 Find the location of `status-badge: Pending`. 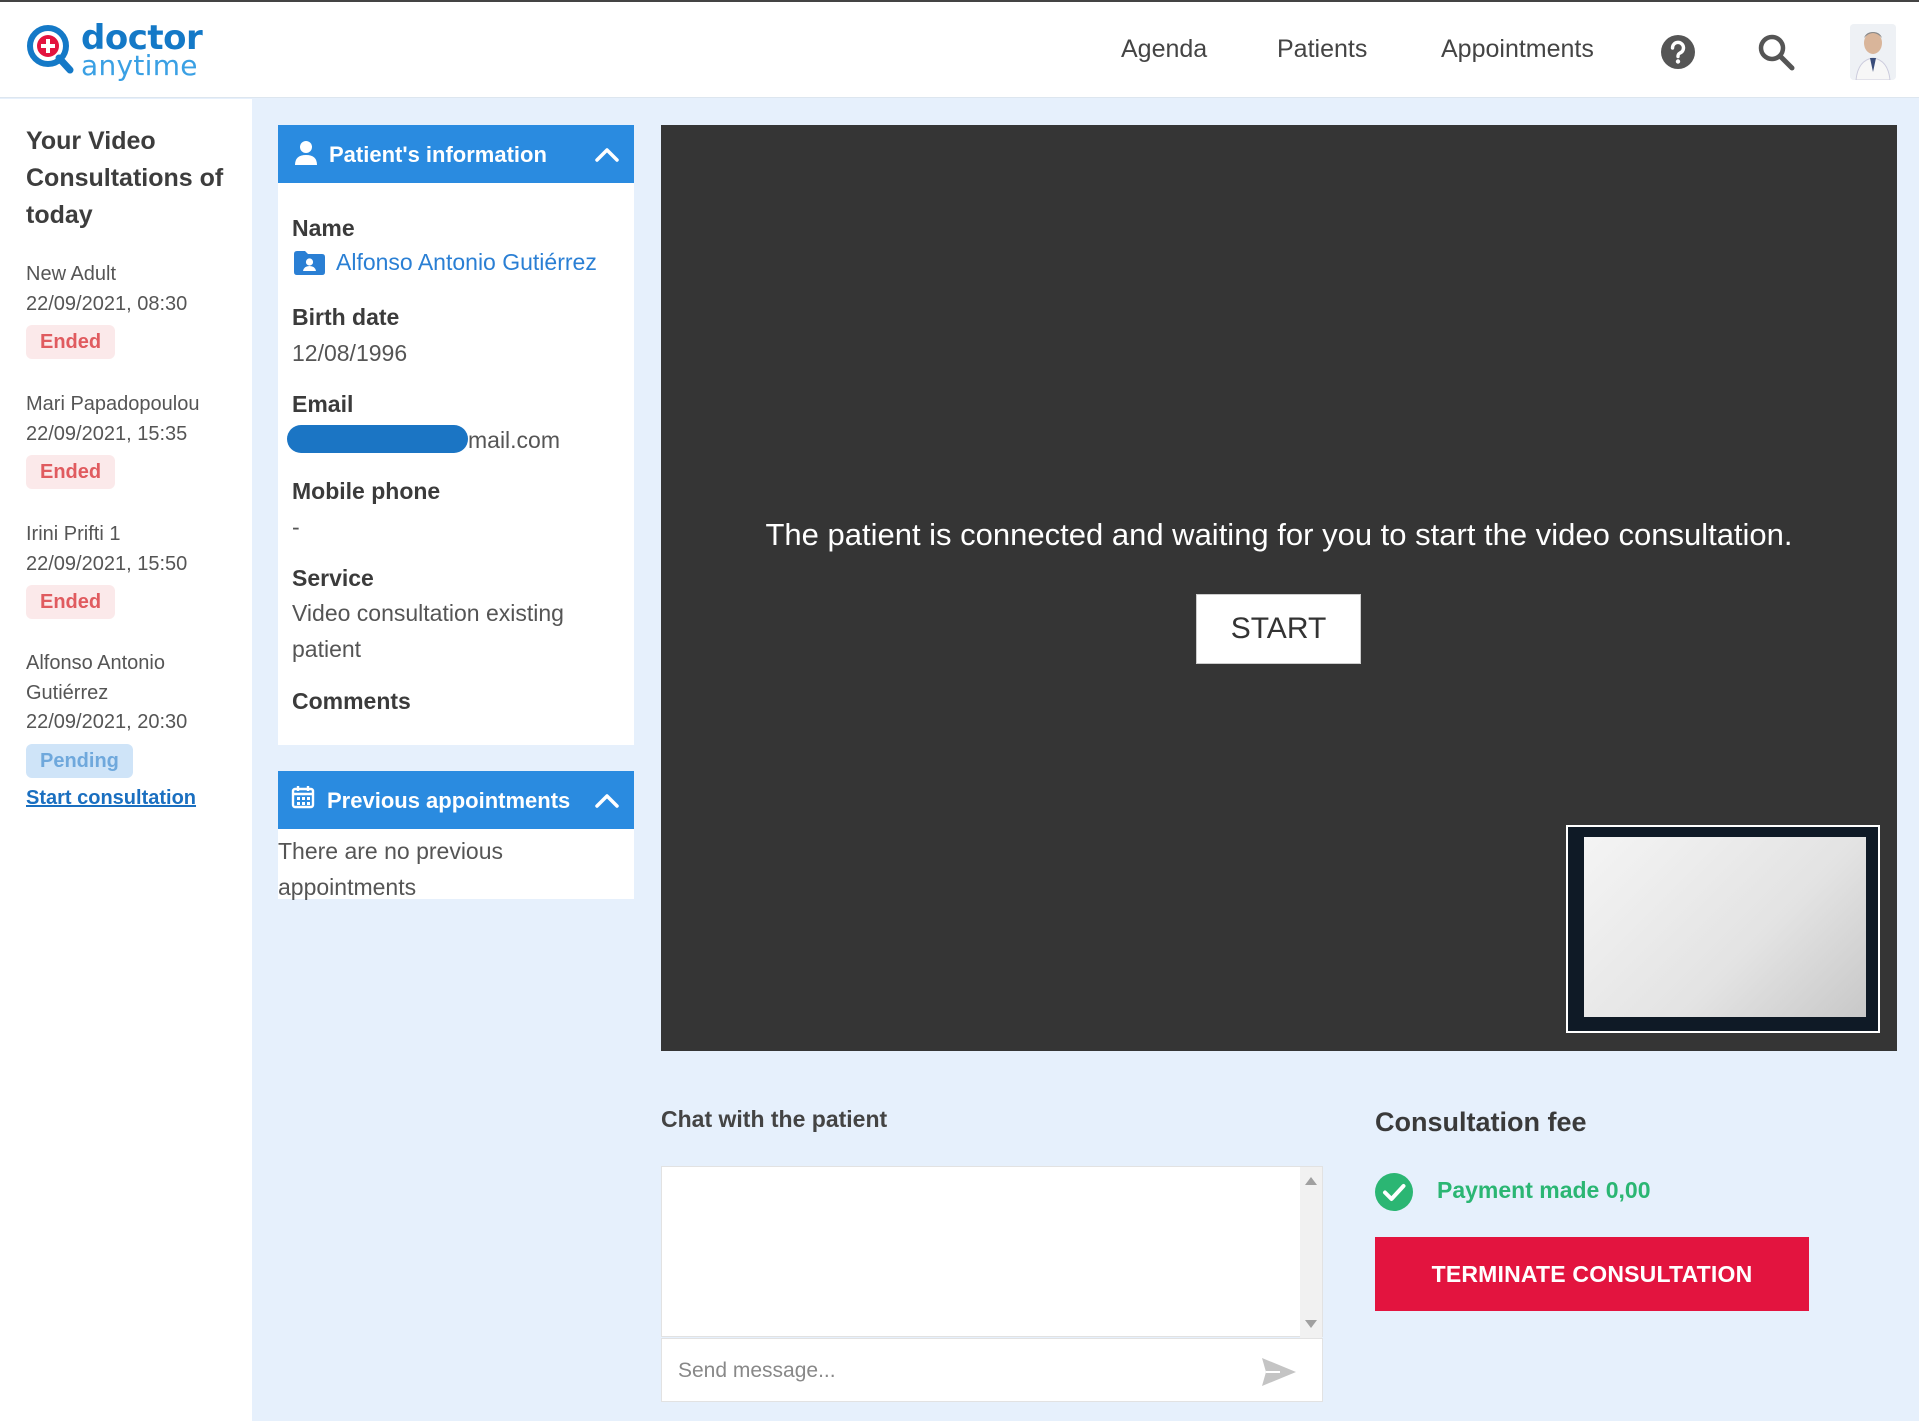

status-badge: Pending is located at coordinates (79, 760).